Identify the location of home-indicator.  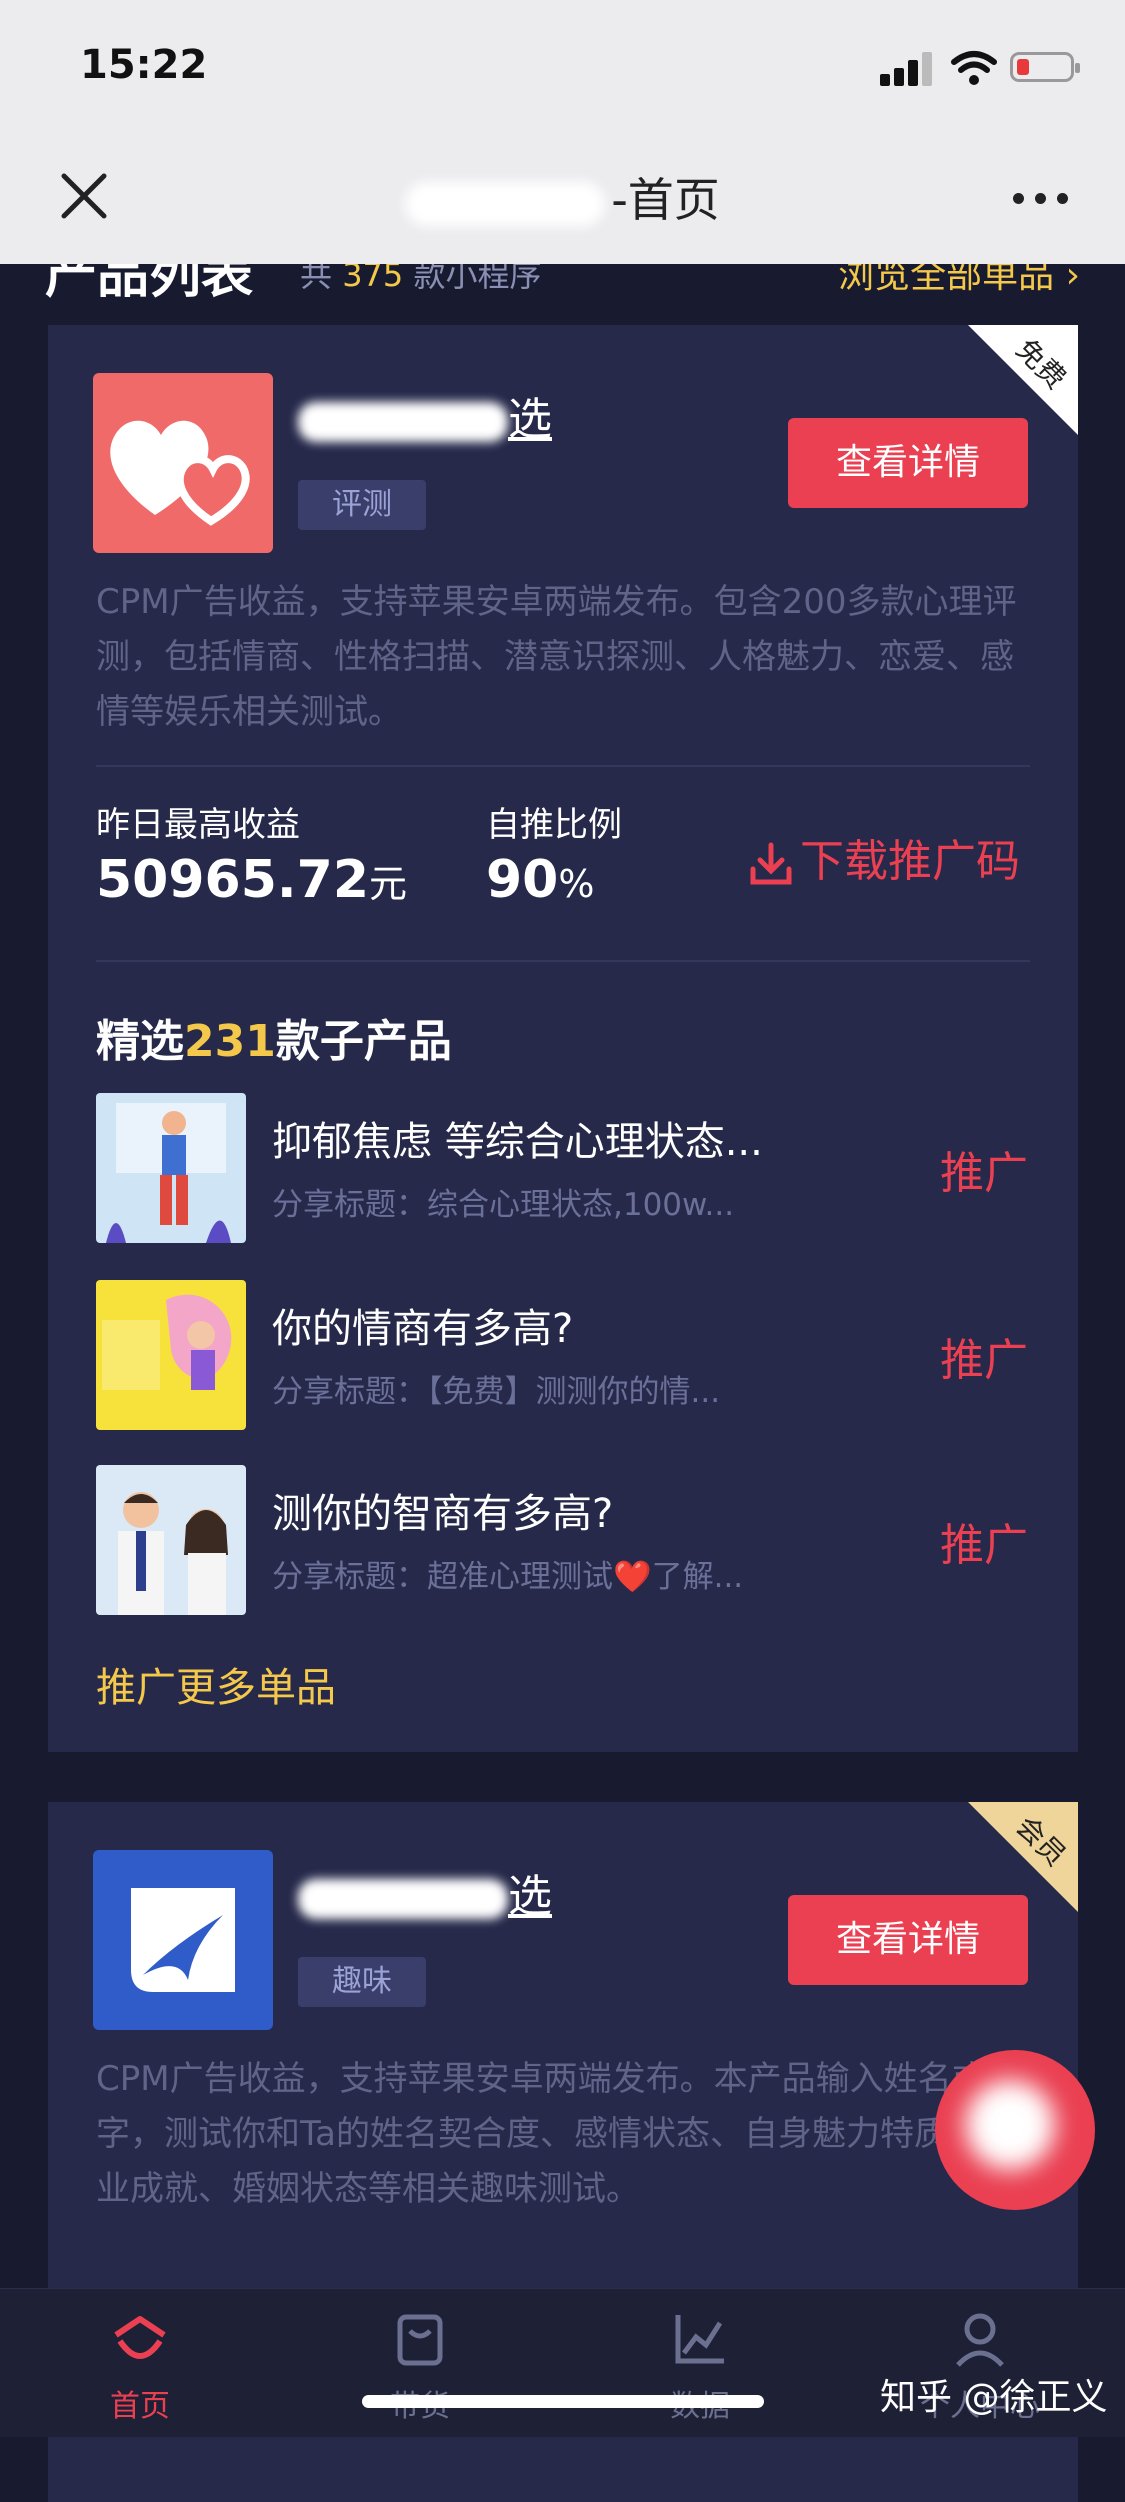
(563, 2401).